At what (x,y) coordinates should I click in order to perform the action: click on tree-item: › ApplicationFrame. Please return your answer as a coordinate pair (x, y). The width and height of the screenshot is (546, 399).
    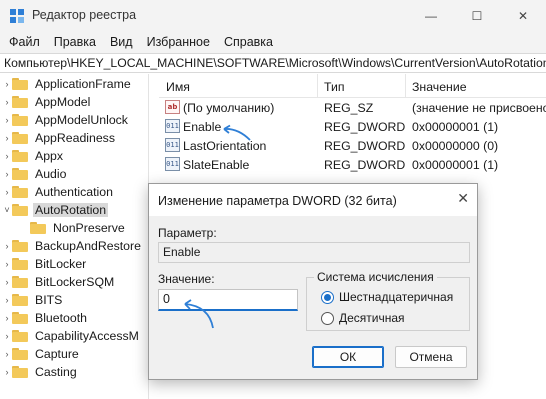
    Looking at the image, I should click on (74, 84).